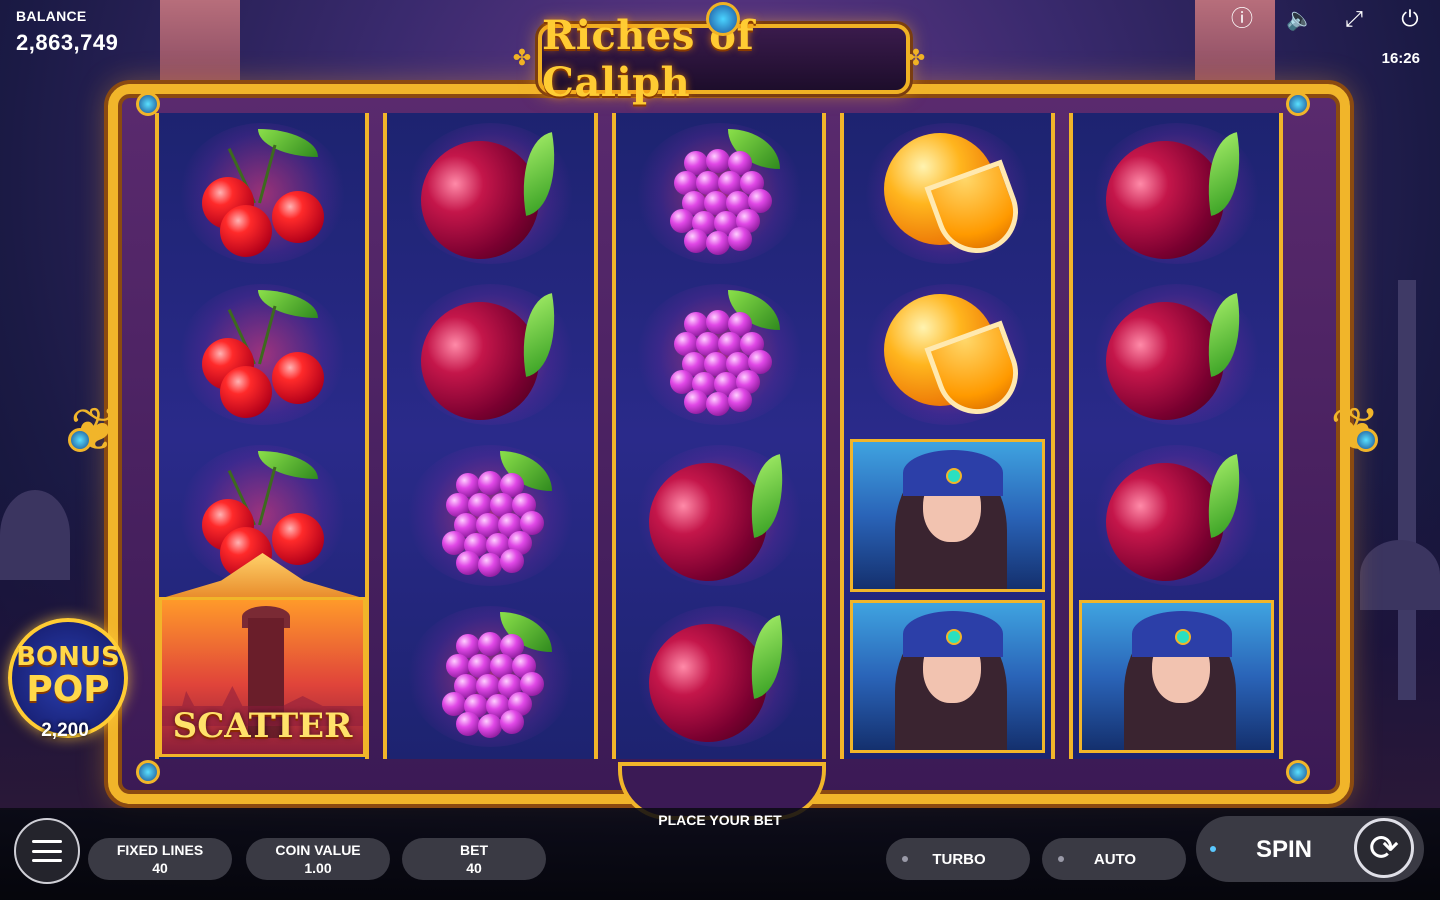 This screenshot has width=1440, height=900. What do you see at coordinates (318, 859) in the screenshot?
I see `coin-value-button: COIN VALUE 1.00` at bounding box center [318, 859].